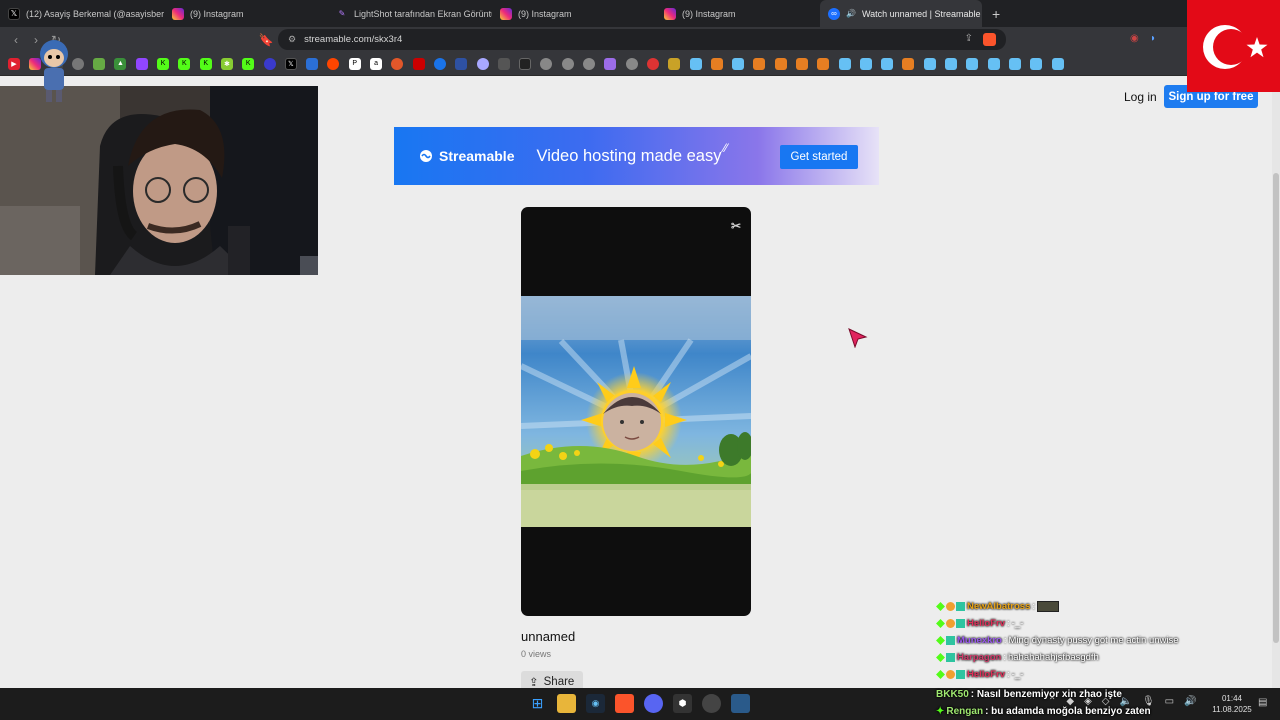 This screenshot has width=1280, height=720. Describe the element at coordinates (226, 63) in the screenshot. I see `bookmark-icon: ✱` at that location.